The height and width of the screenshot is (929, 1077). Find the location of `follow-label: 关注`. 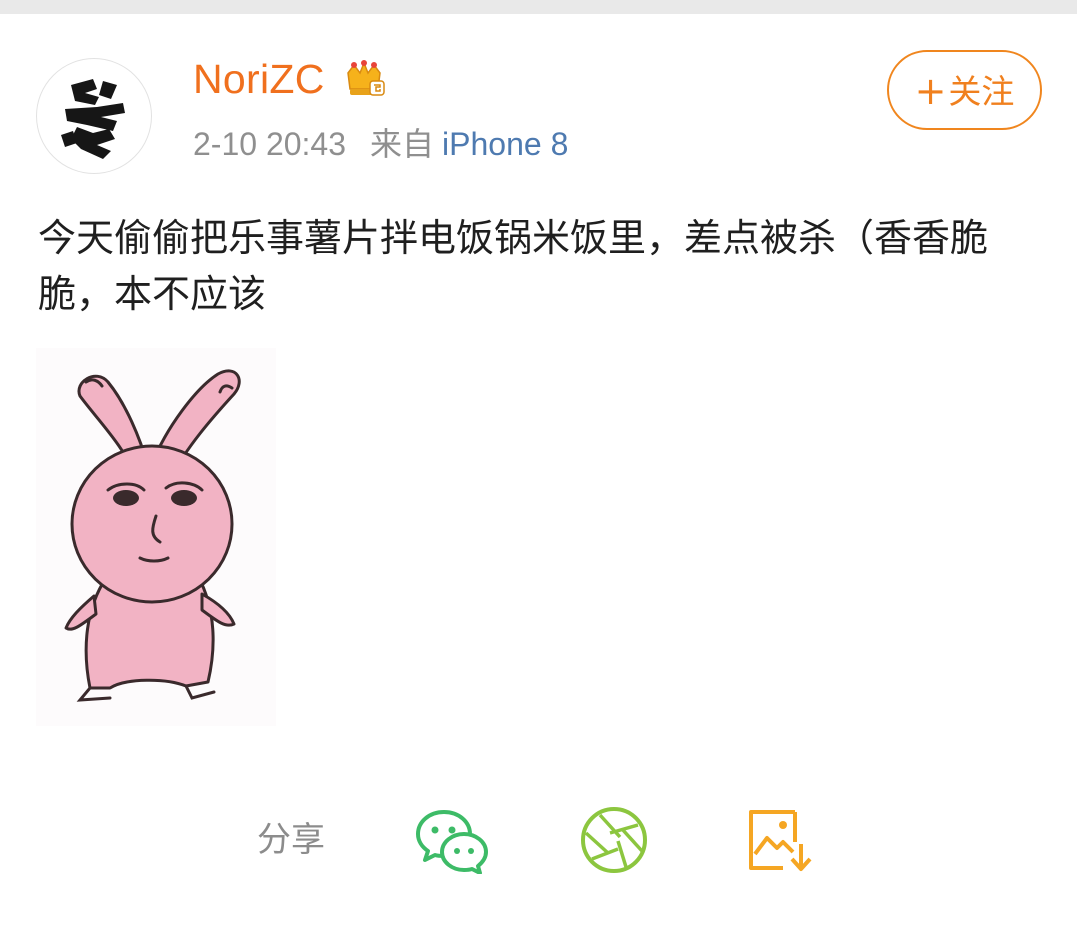

follow-label: 关注 is located at coordinates (981, 91).